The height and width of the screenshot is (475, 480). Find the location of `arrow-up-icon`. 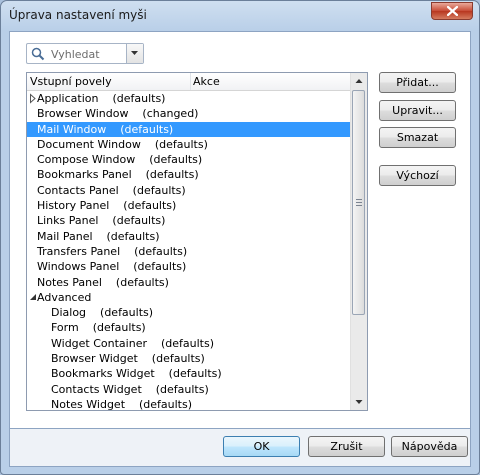

arrow-up-icon is located at coordinates (359, 81).